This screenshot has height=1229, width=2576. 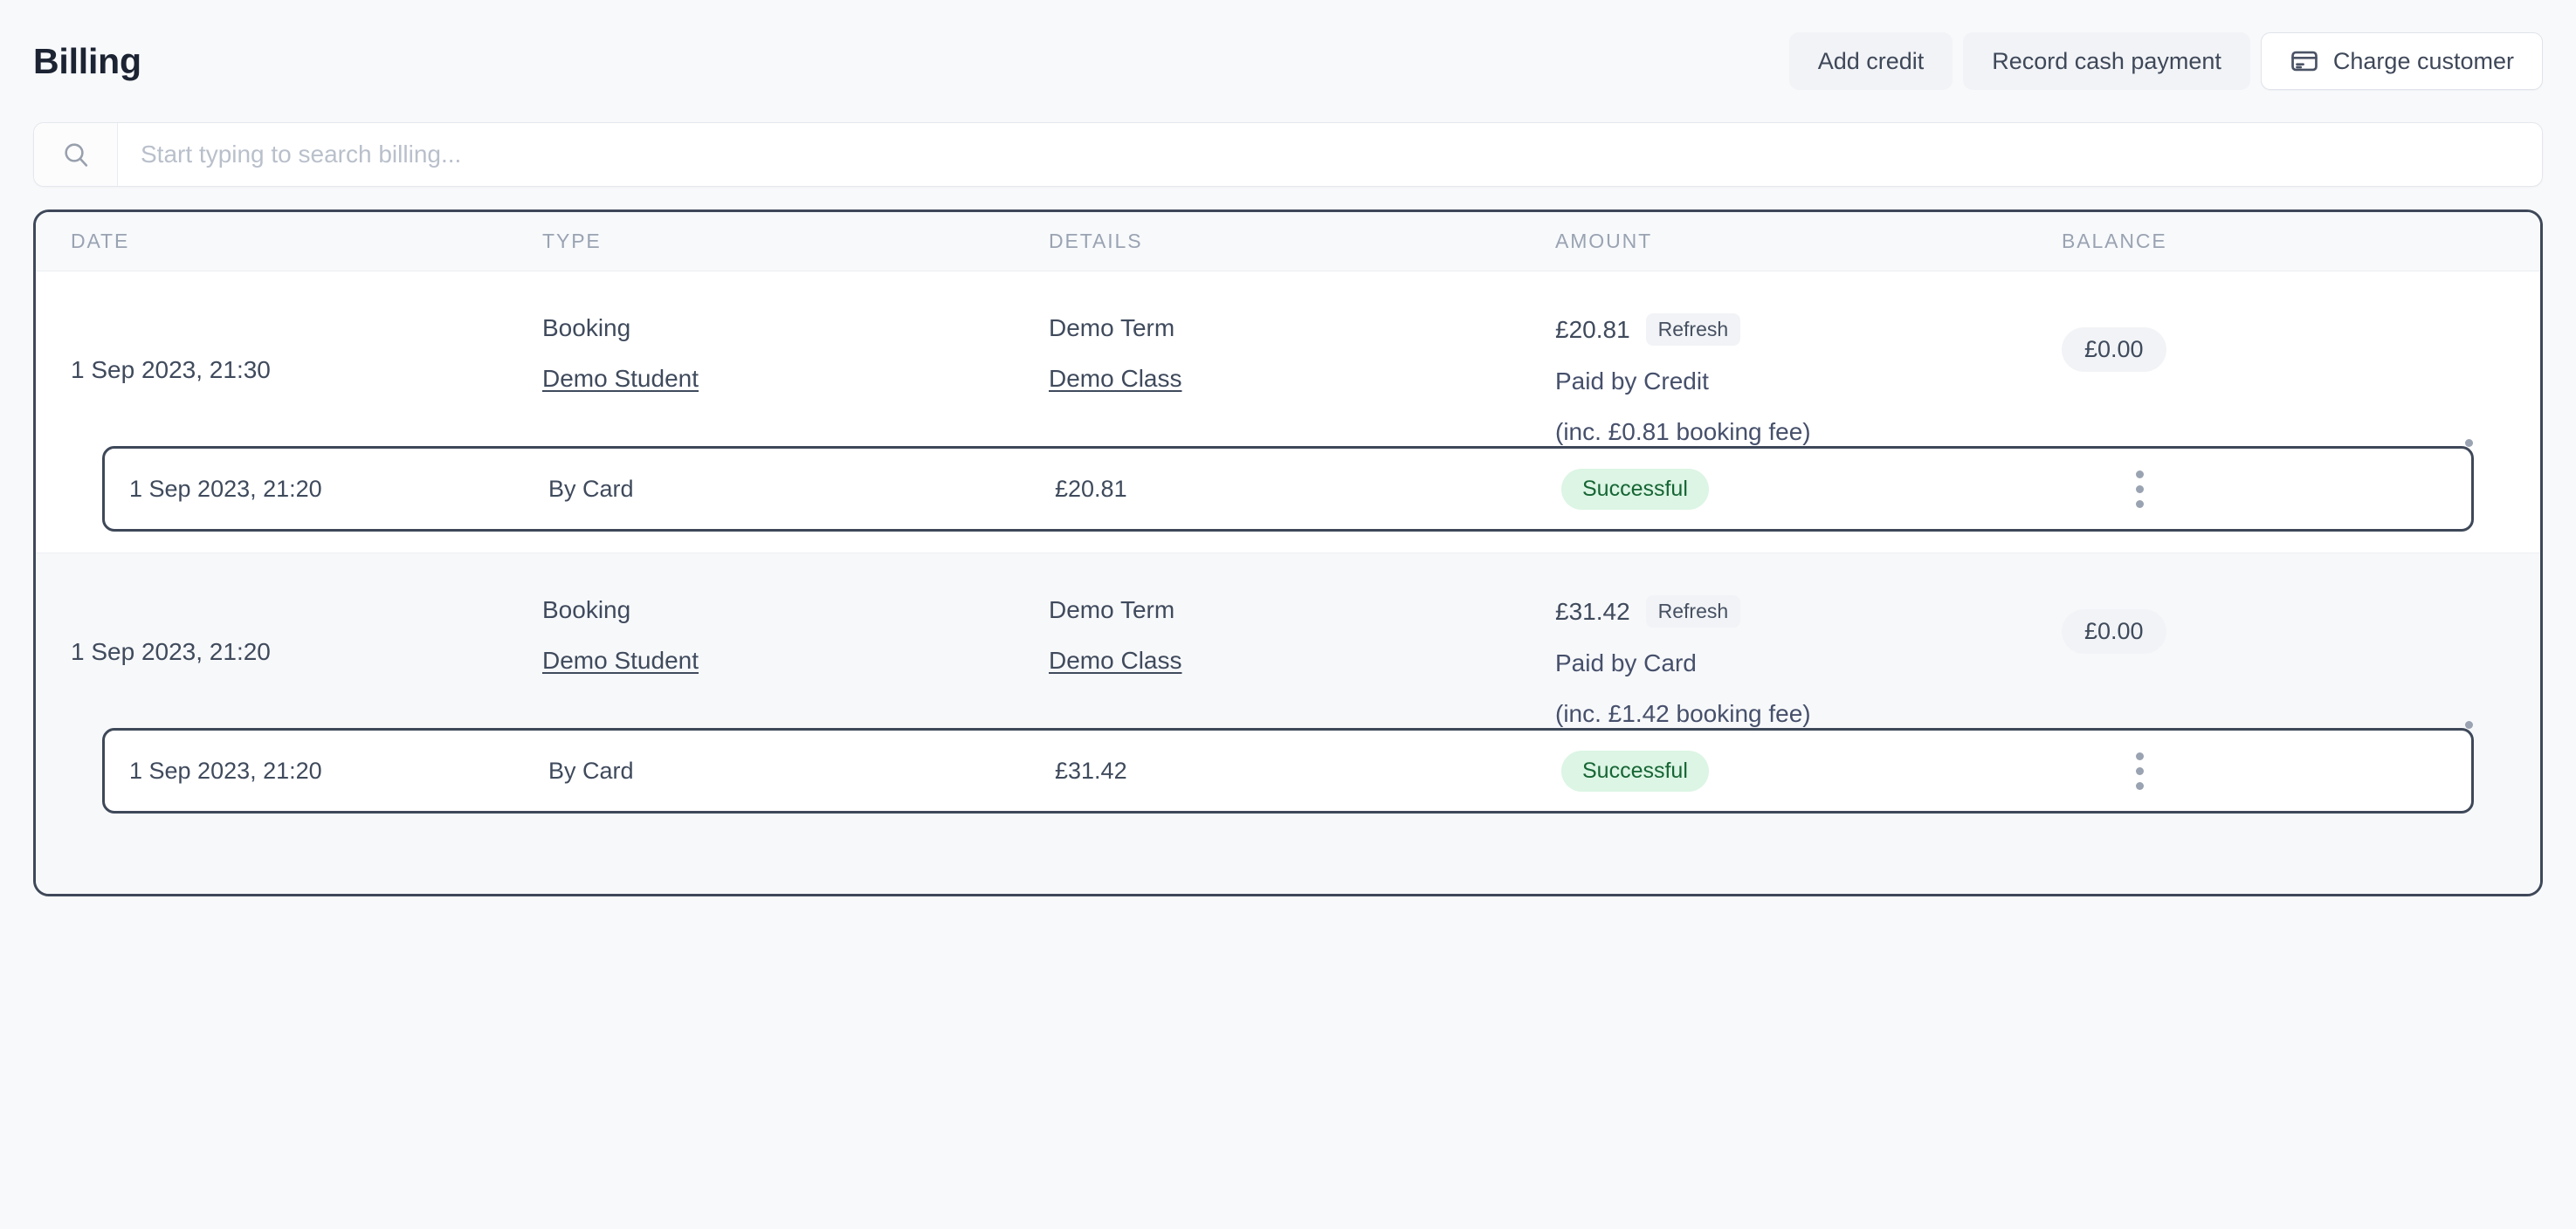 What do you see at coordinates (1808, 329) in the screenshot?
I see `amount-line: £20.81 Refresh` at bounding box center [1808, 329].